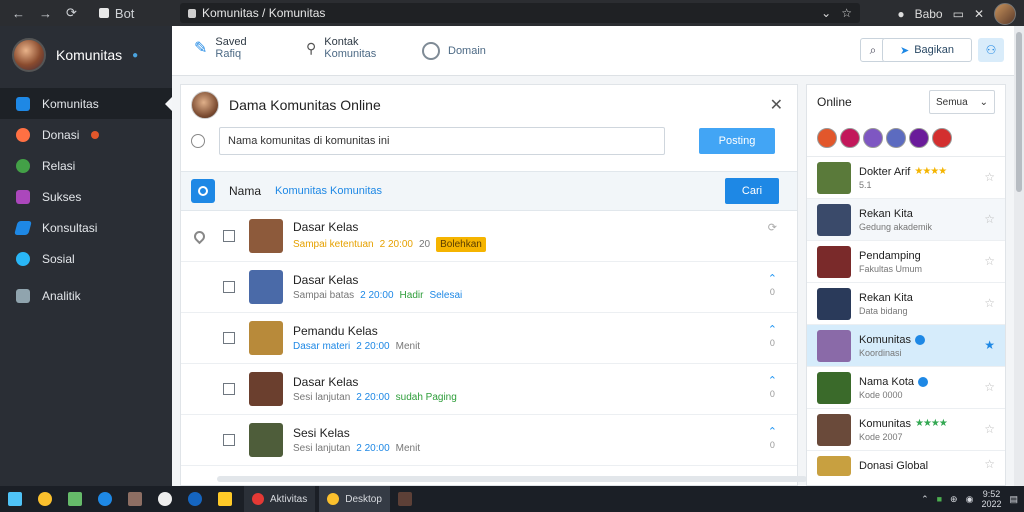 The image size is (1024, 512). What do you see at coordinates (86, 134) in the screenshot?
I see `sidebar-item-donasi: Donasi` at bounding box center [86, 134].